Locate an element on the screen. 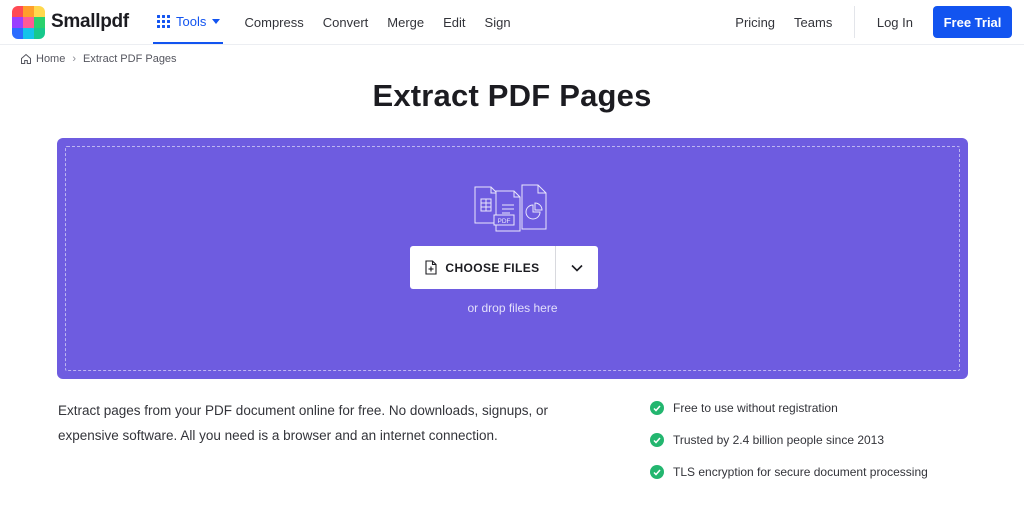 Image resolution: width=1024 pixels, height=507 pixels. nav-sign: Sign is located at coordinates (497, 22).